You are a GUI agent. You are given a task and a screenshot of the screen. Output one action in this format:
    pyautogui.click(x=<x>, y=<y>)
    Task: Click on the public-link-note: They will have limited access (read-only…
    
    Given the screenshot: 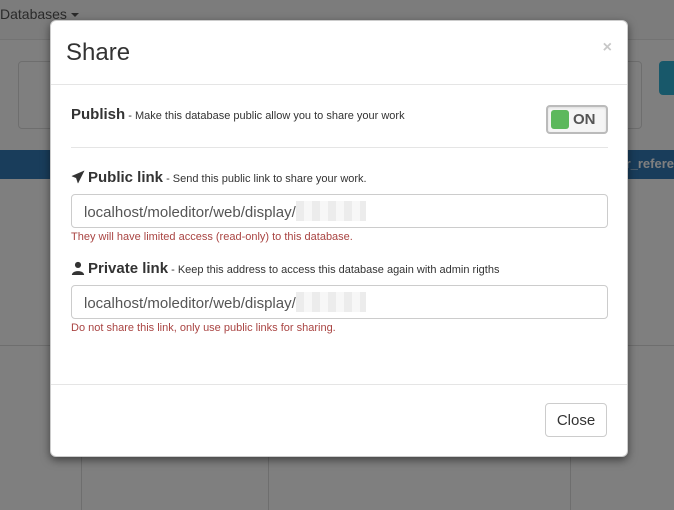 What is the action you would take?
    pyautogui.click(x=212, y=237)
    